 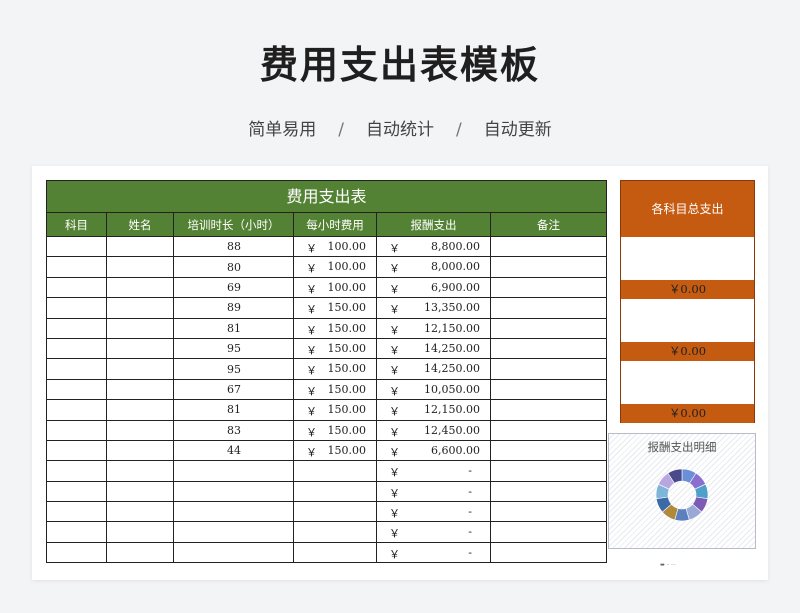 What do you see at coordinates (433, 450) in the screenshot?
I see `cell-pay: ￥ 6,600.00` at bounding box center [433, 450].